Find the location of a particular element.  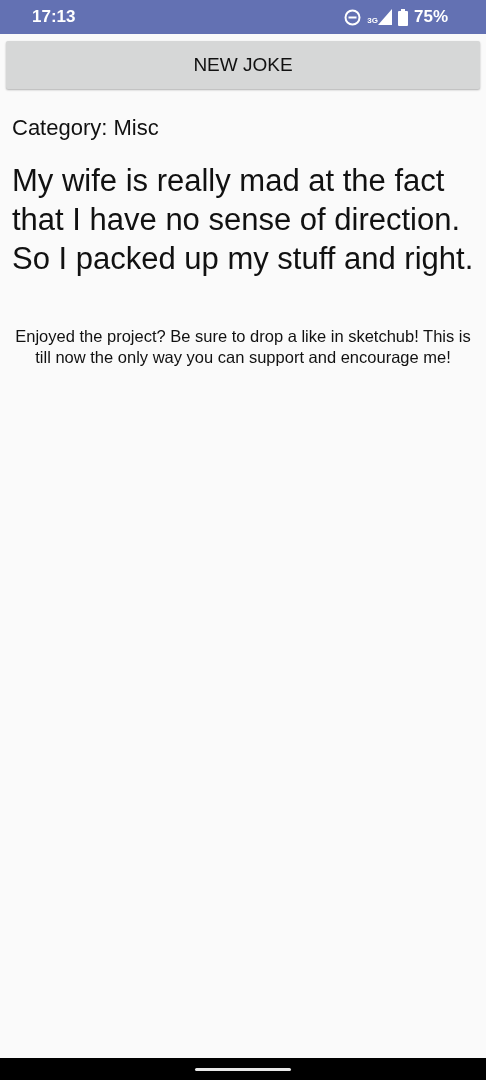

new-joke-button: NEW JOKE is located at coordinates (243, 65).